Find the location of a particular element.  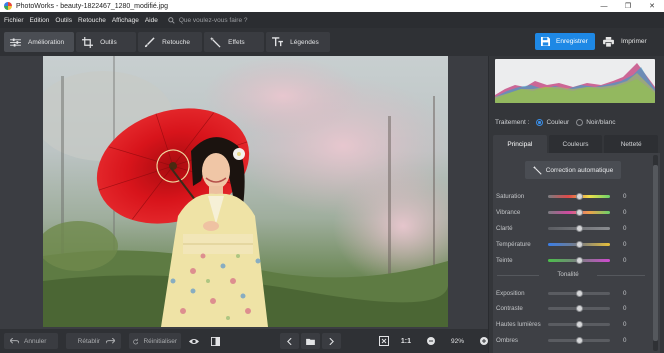

redo-icon is located at coordinates (111, 340).